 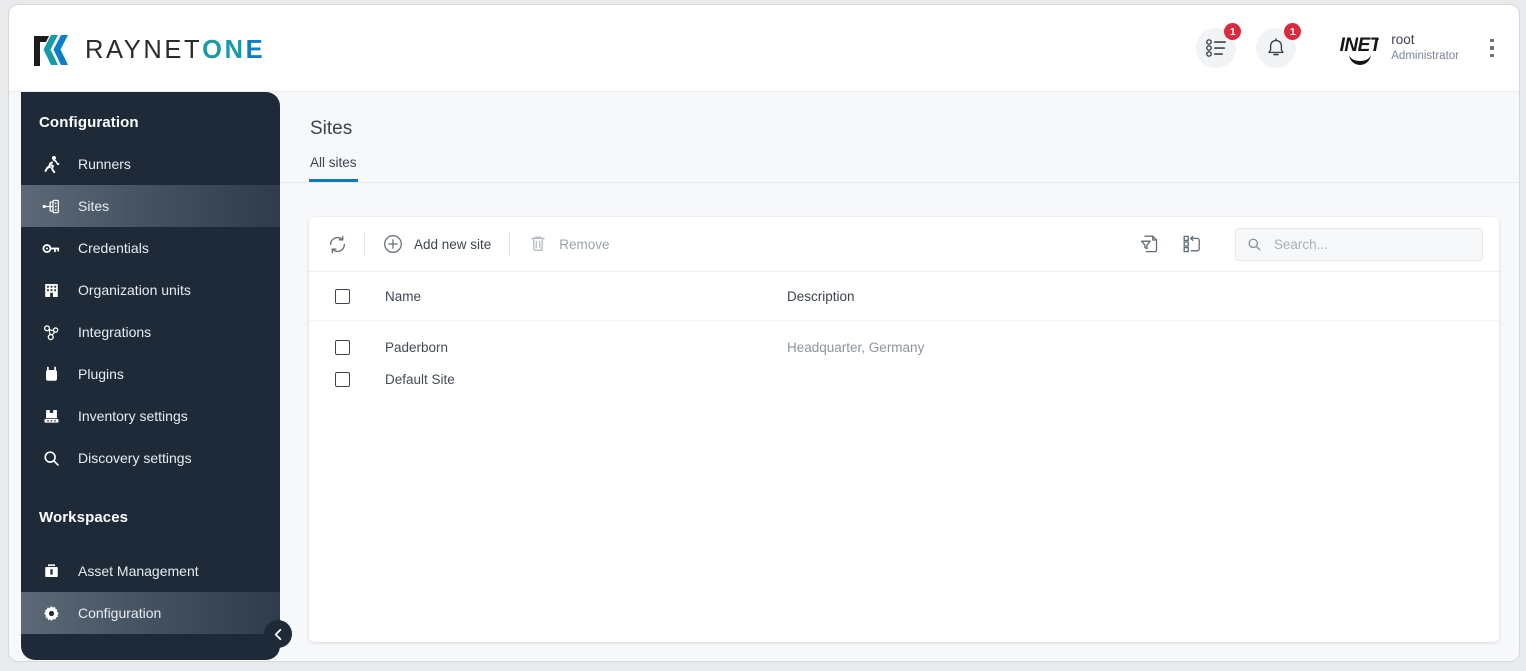 What do you see at coordinates (51, 332) in the screenshot?
I see `integrations-icon` at bounding box center [51, 332].